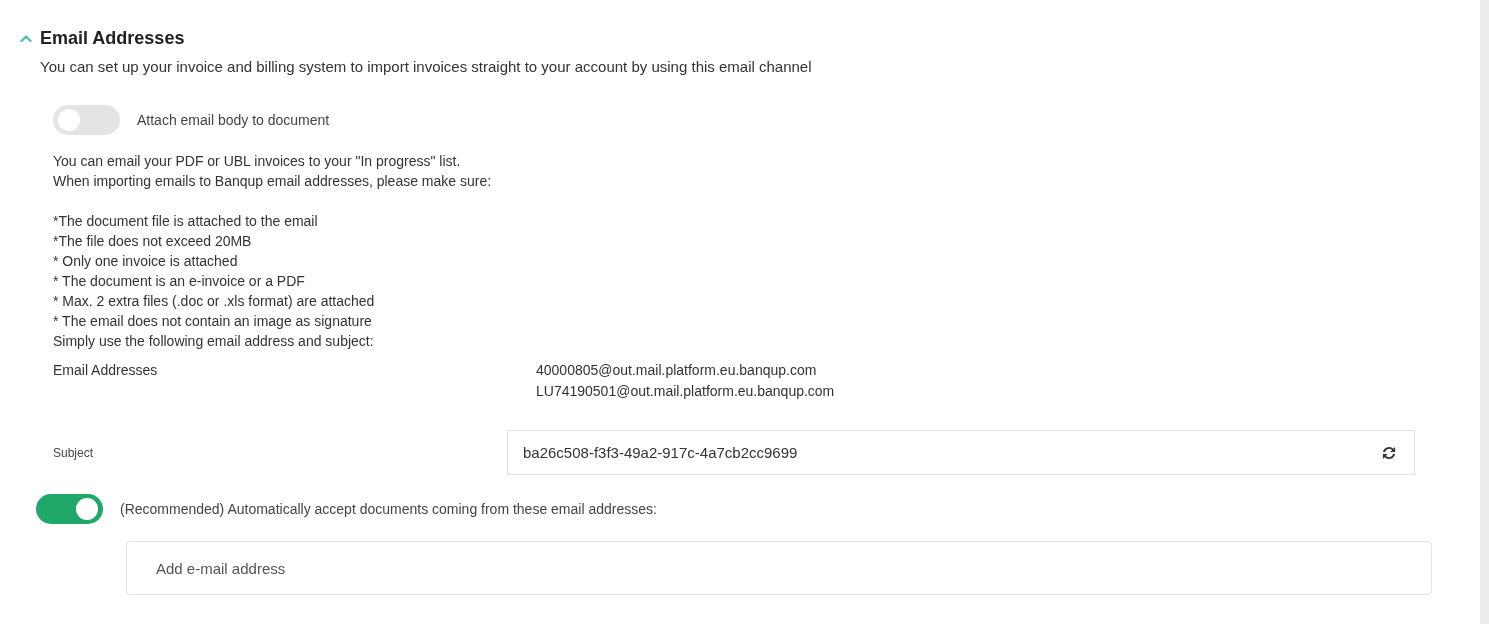 Image resolution: width=1489 pixels, height=624 pixels. Describe the element at coordinates (779, 568) in the screenshot. I see `add-email-field: Add e-mail address` at that location.